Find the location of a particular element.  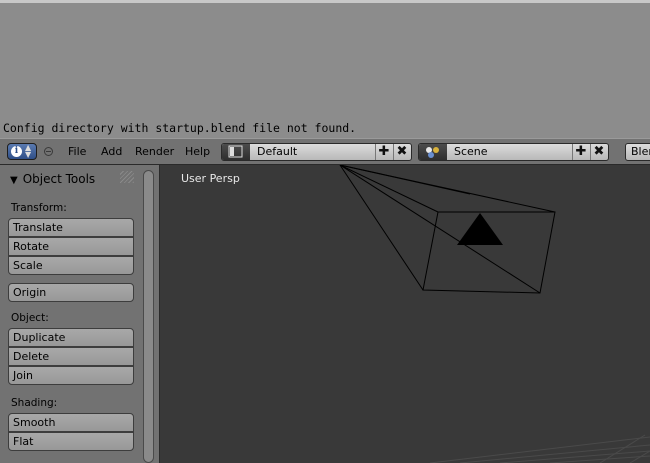

menu-render: Render is located at coordinates (154, 151).